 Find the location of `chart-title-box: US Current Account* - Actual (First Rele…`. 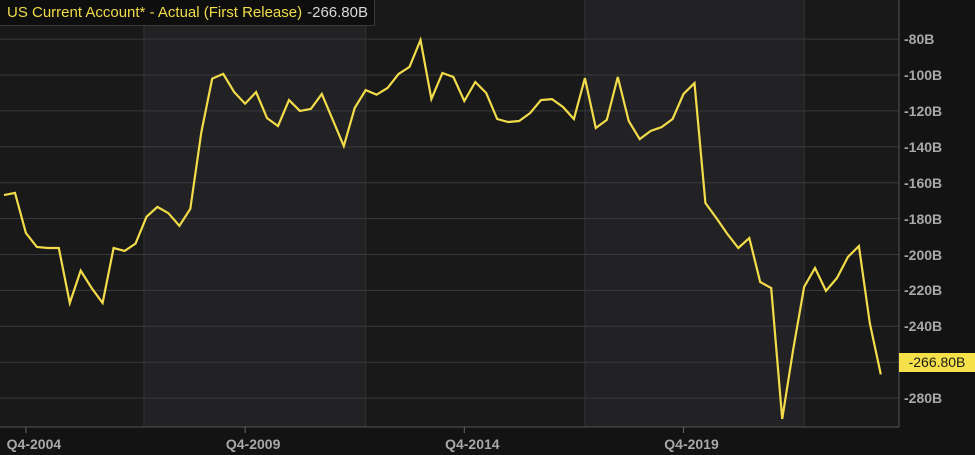

chart-title-box: US Current Account* - Actual (First Rele… is located at coordinates (187, 13).